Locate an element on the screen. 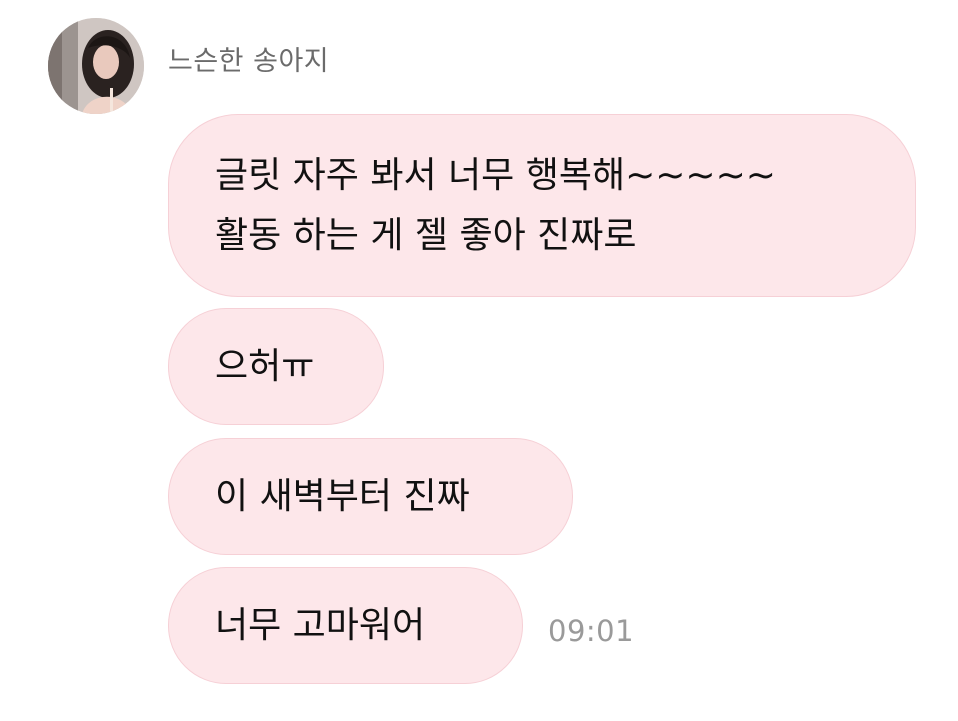  sender-avatar is located at coordinates (96, 66).